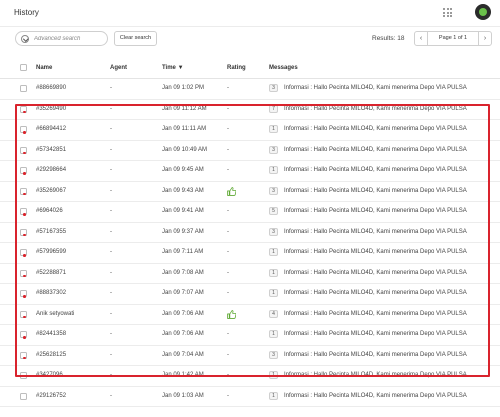 The width and height of the screenshot is (500, 417). I want to click on row-time: Jan 09 7:07 AM, so click(183, 293).